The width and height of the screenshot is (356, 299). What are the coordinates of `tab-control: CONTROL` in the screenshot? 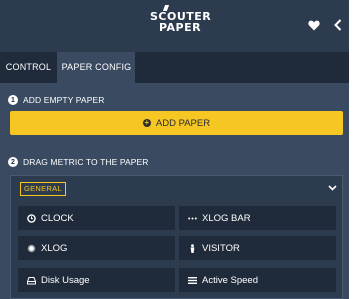 It's located at (29, 67).